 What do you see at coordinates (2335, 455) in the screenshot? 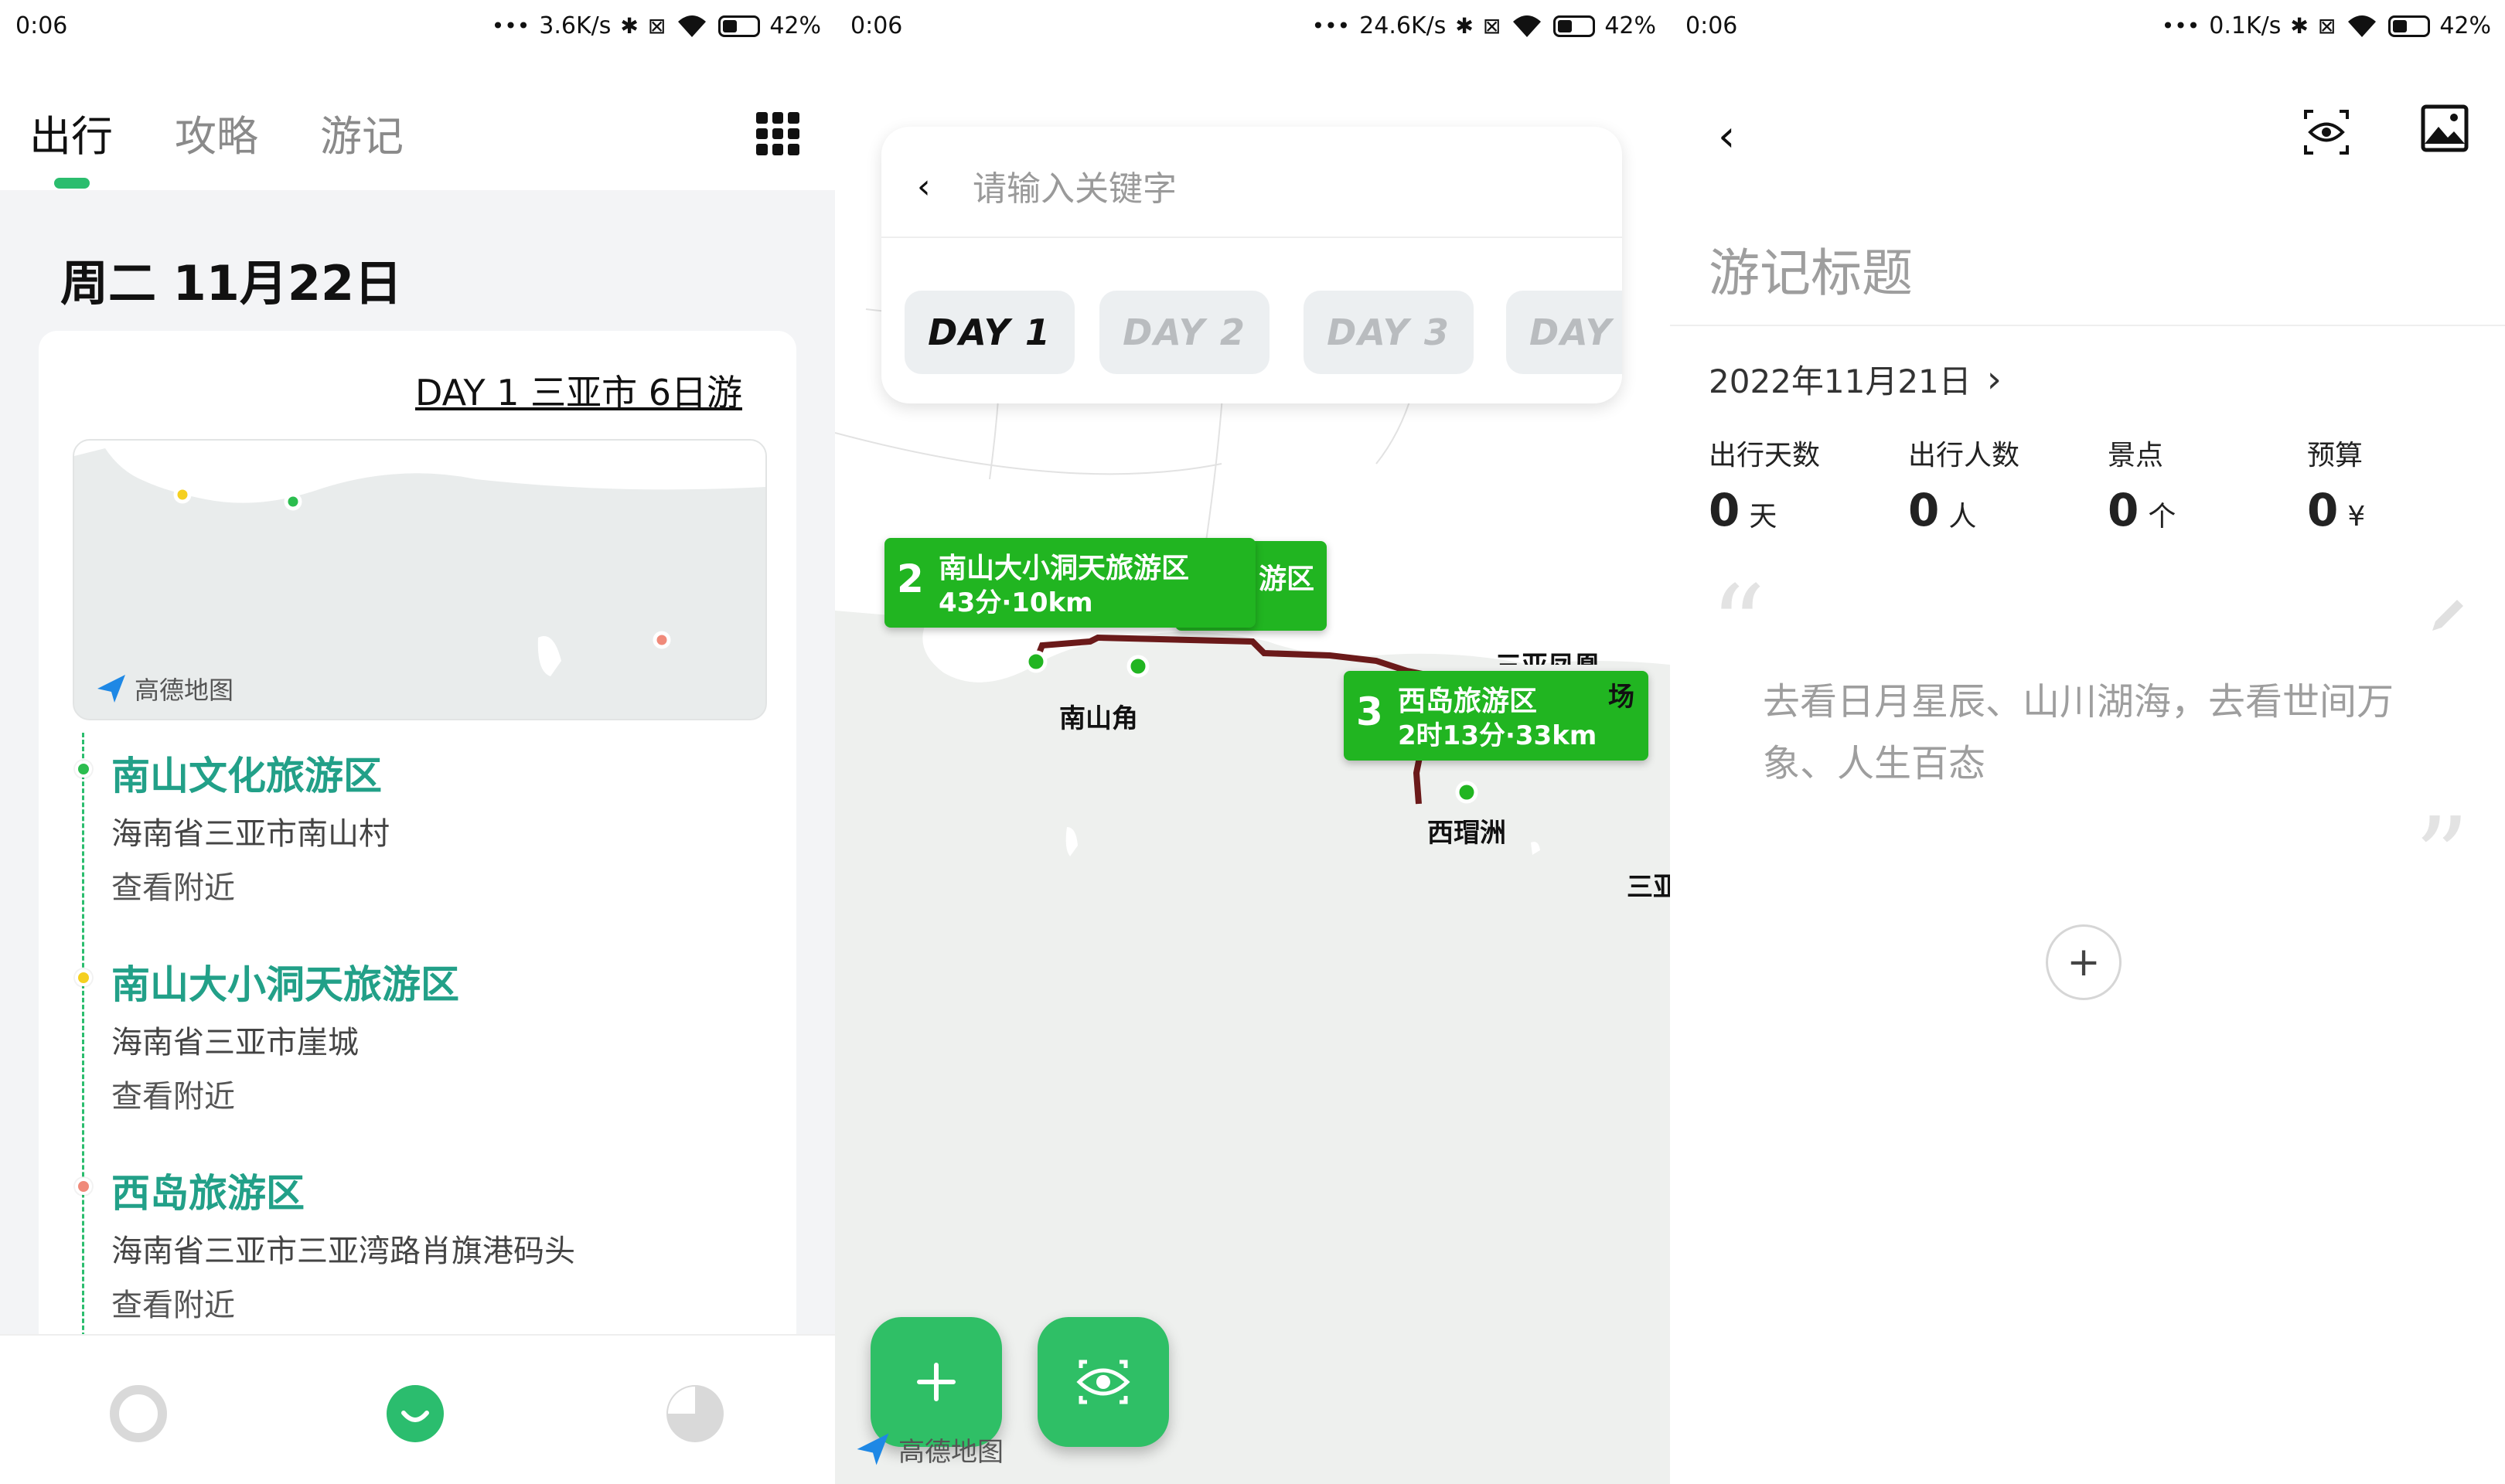
I see `stat-label: 预算` at bounding box center [2335, 455].